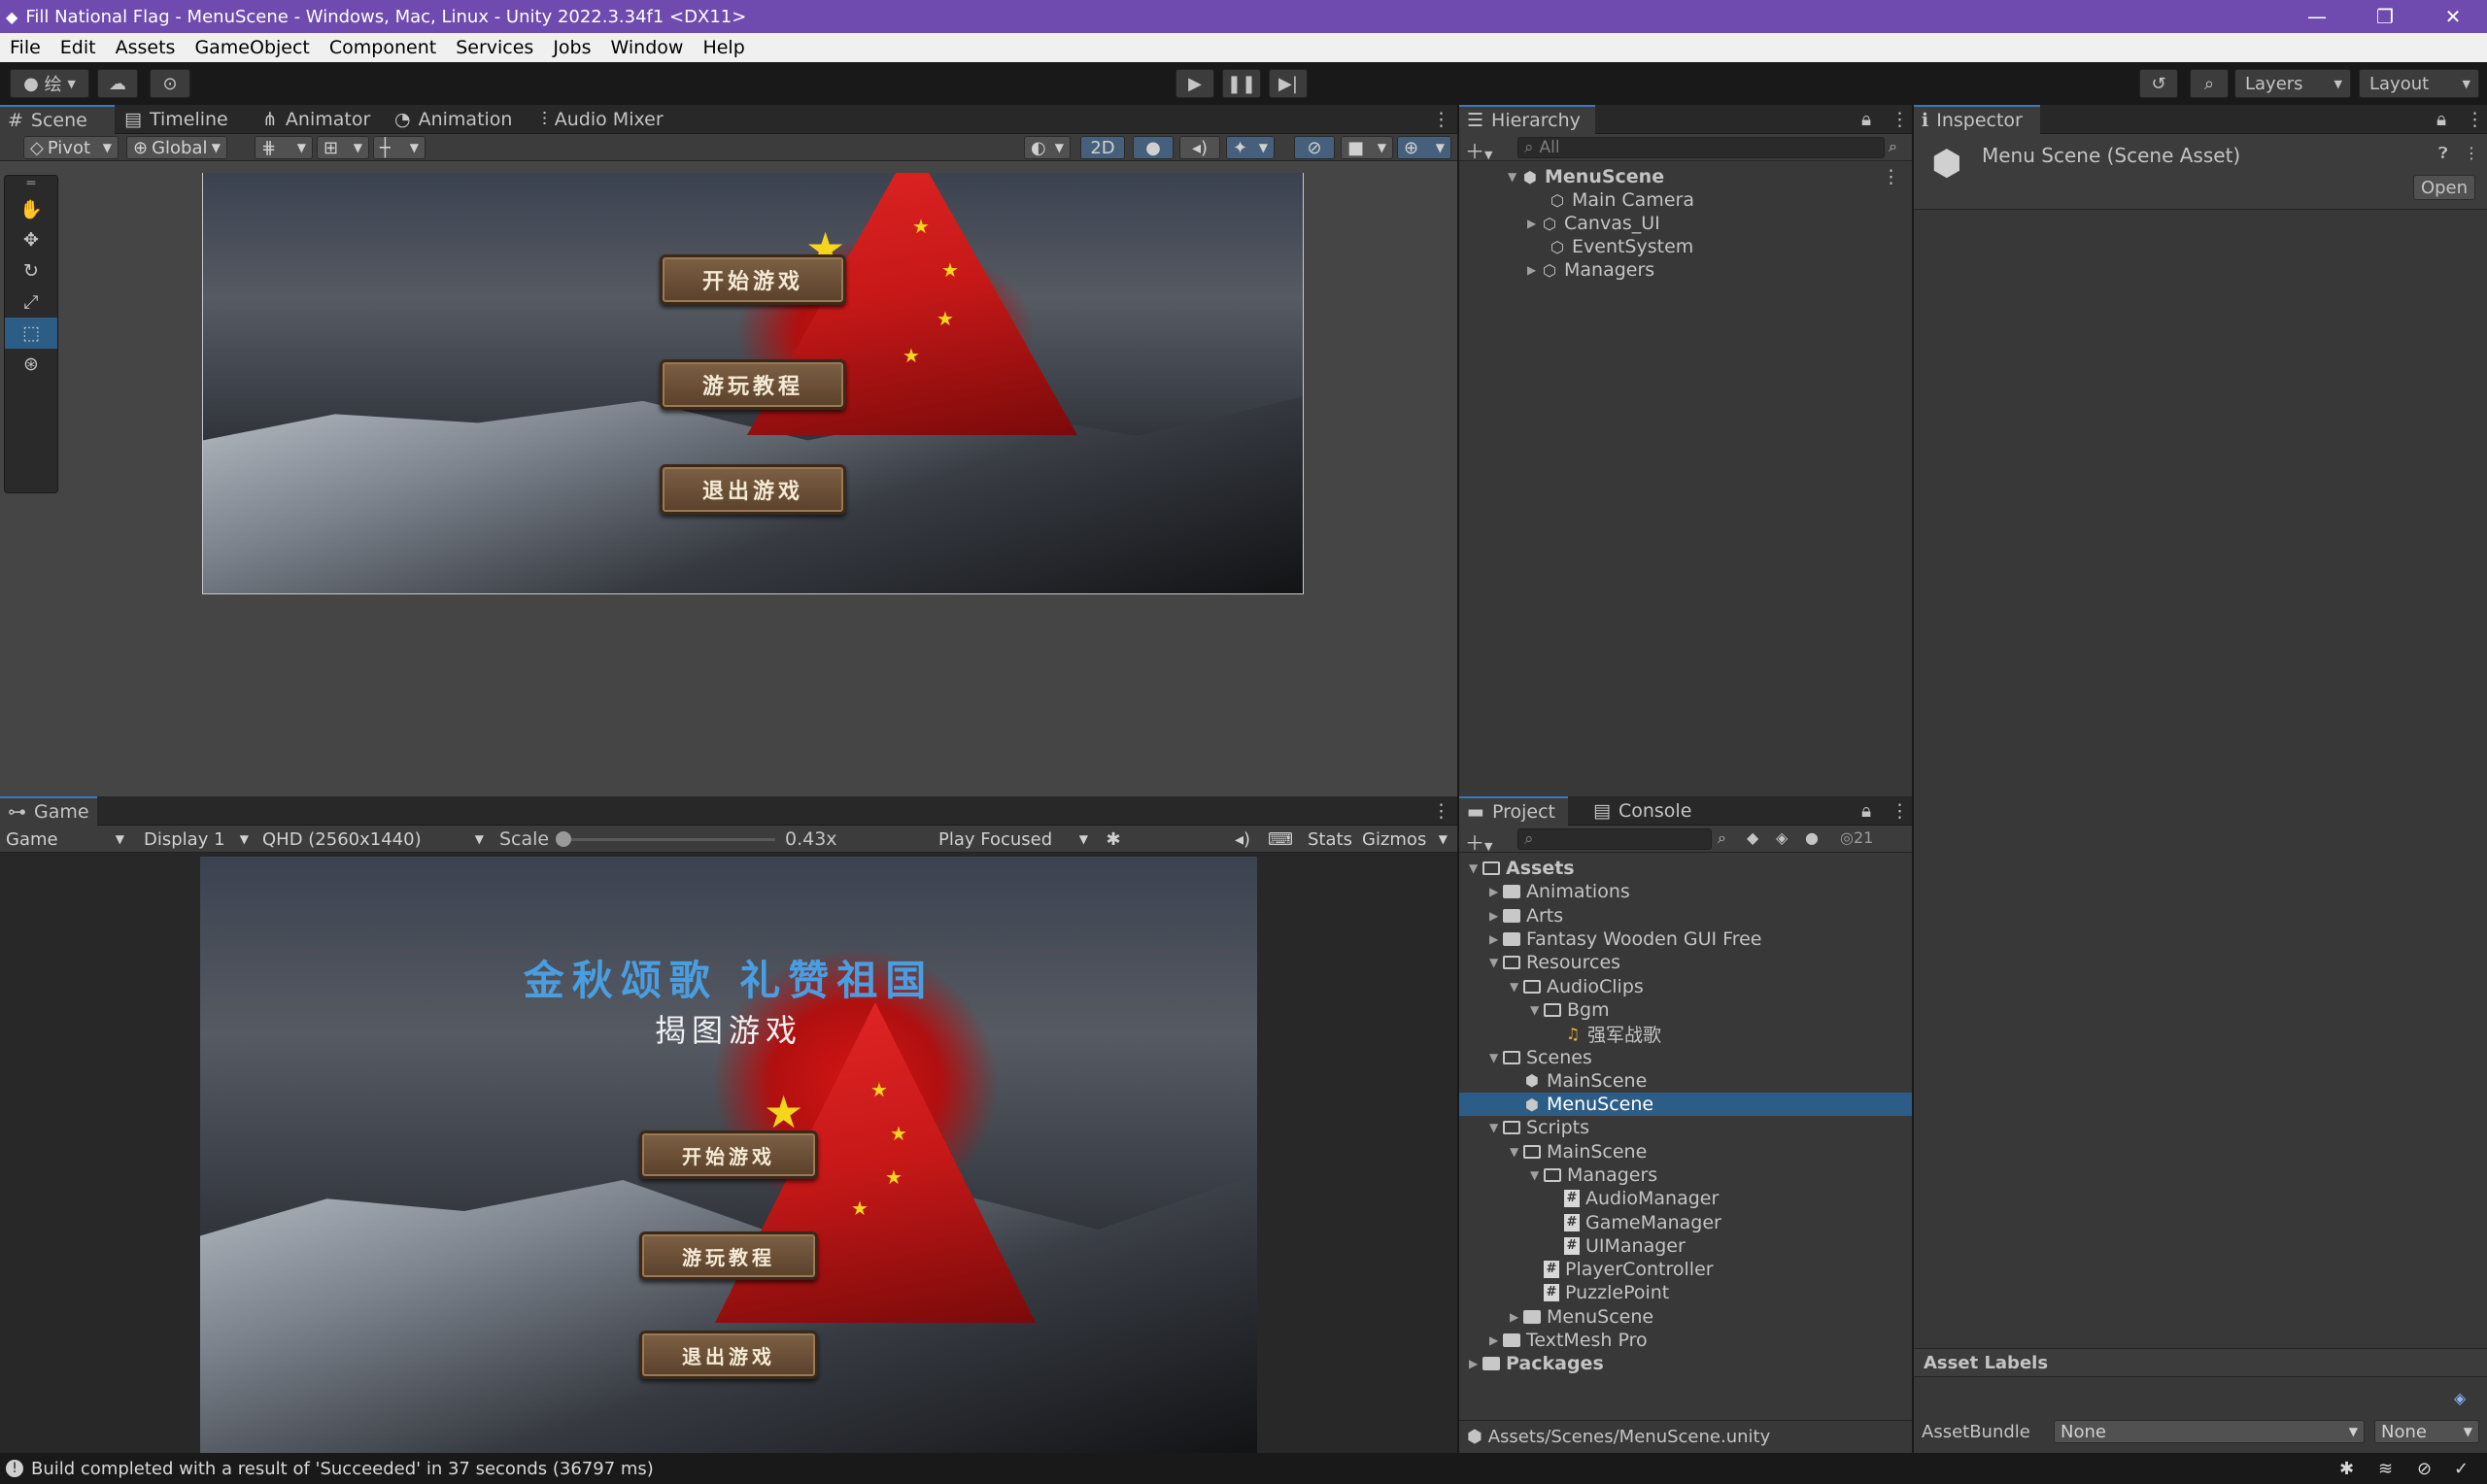 This screenshot has height=1484, width=2487. What do you see at coordinates (1478, 841) in the screenshot?
I see `create-asset-dropdown: ＋▼` at bounding box center [1478, 841].